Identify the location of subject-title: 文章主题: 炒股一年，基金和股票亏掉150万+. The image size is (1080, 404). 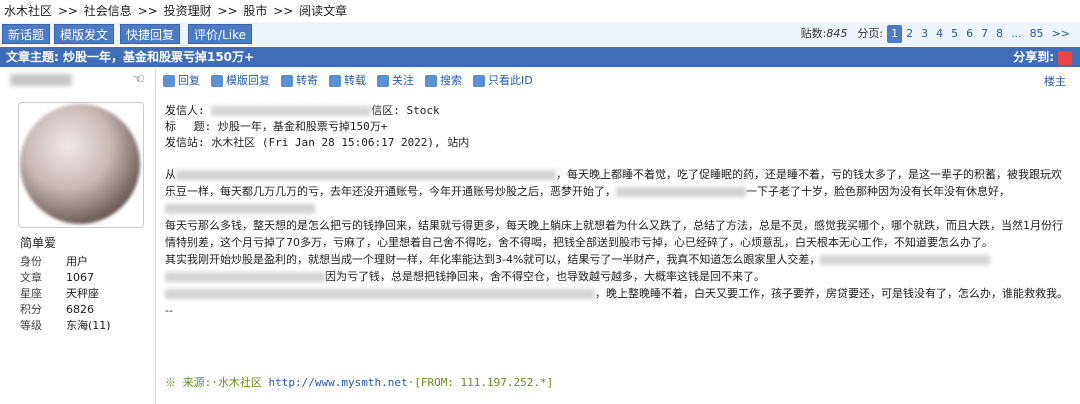
(130, 57).